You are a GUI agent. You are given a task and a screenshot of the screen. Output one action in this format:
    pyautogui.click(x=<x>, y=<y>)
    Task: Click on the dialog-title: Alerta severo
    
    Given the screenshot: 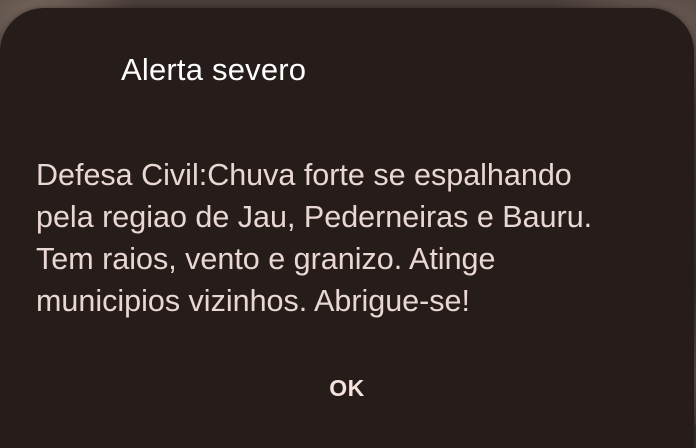 What is the action you would take?
    pyautogui.click(x=214, y=69)
    